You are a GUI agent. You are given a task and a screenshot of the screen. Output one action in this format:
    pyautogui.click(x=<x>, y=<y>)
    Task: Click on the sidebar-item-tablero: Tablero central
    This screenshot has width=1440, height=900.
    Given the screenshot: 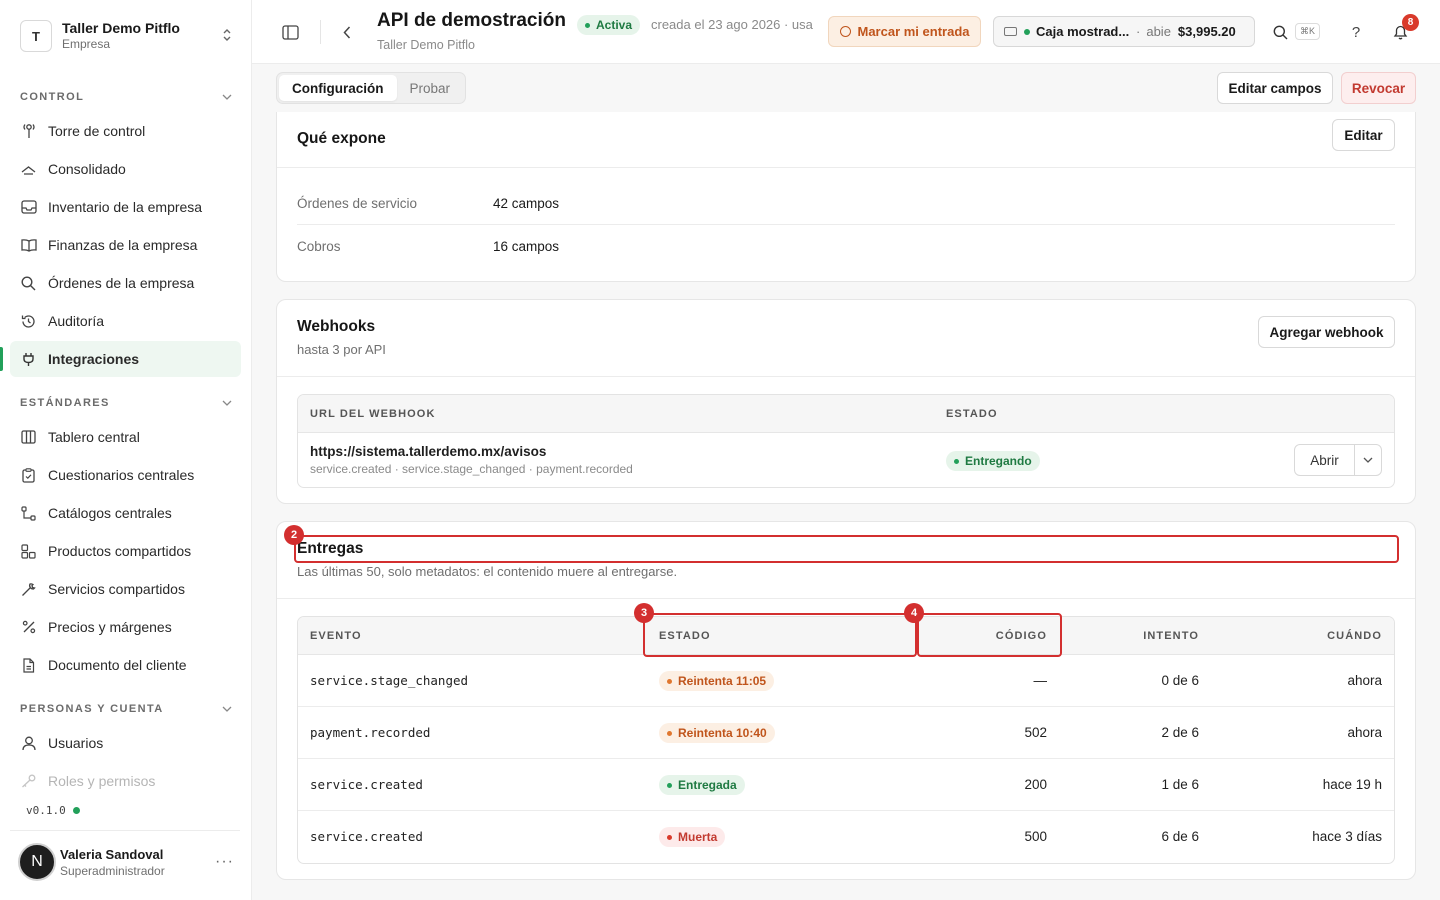 What is the action you would take?
    pyautogui.click(x=125, y=437)
    